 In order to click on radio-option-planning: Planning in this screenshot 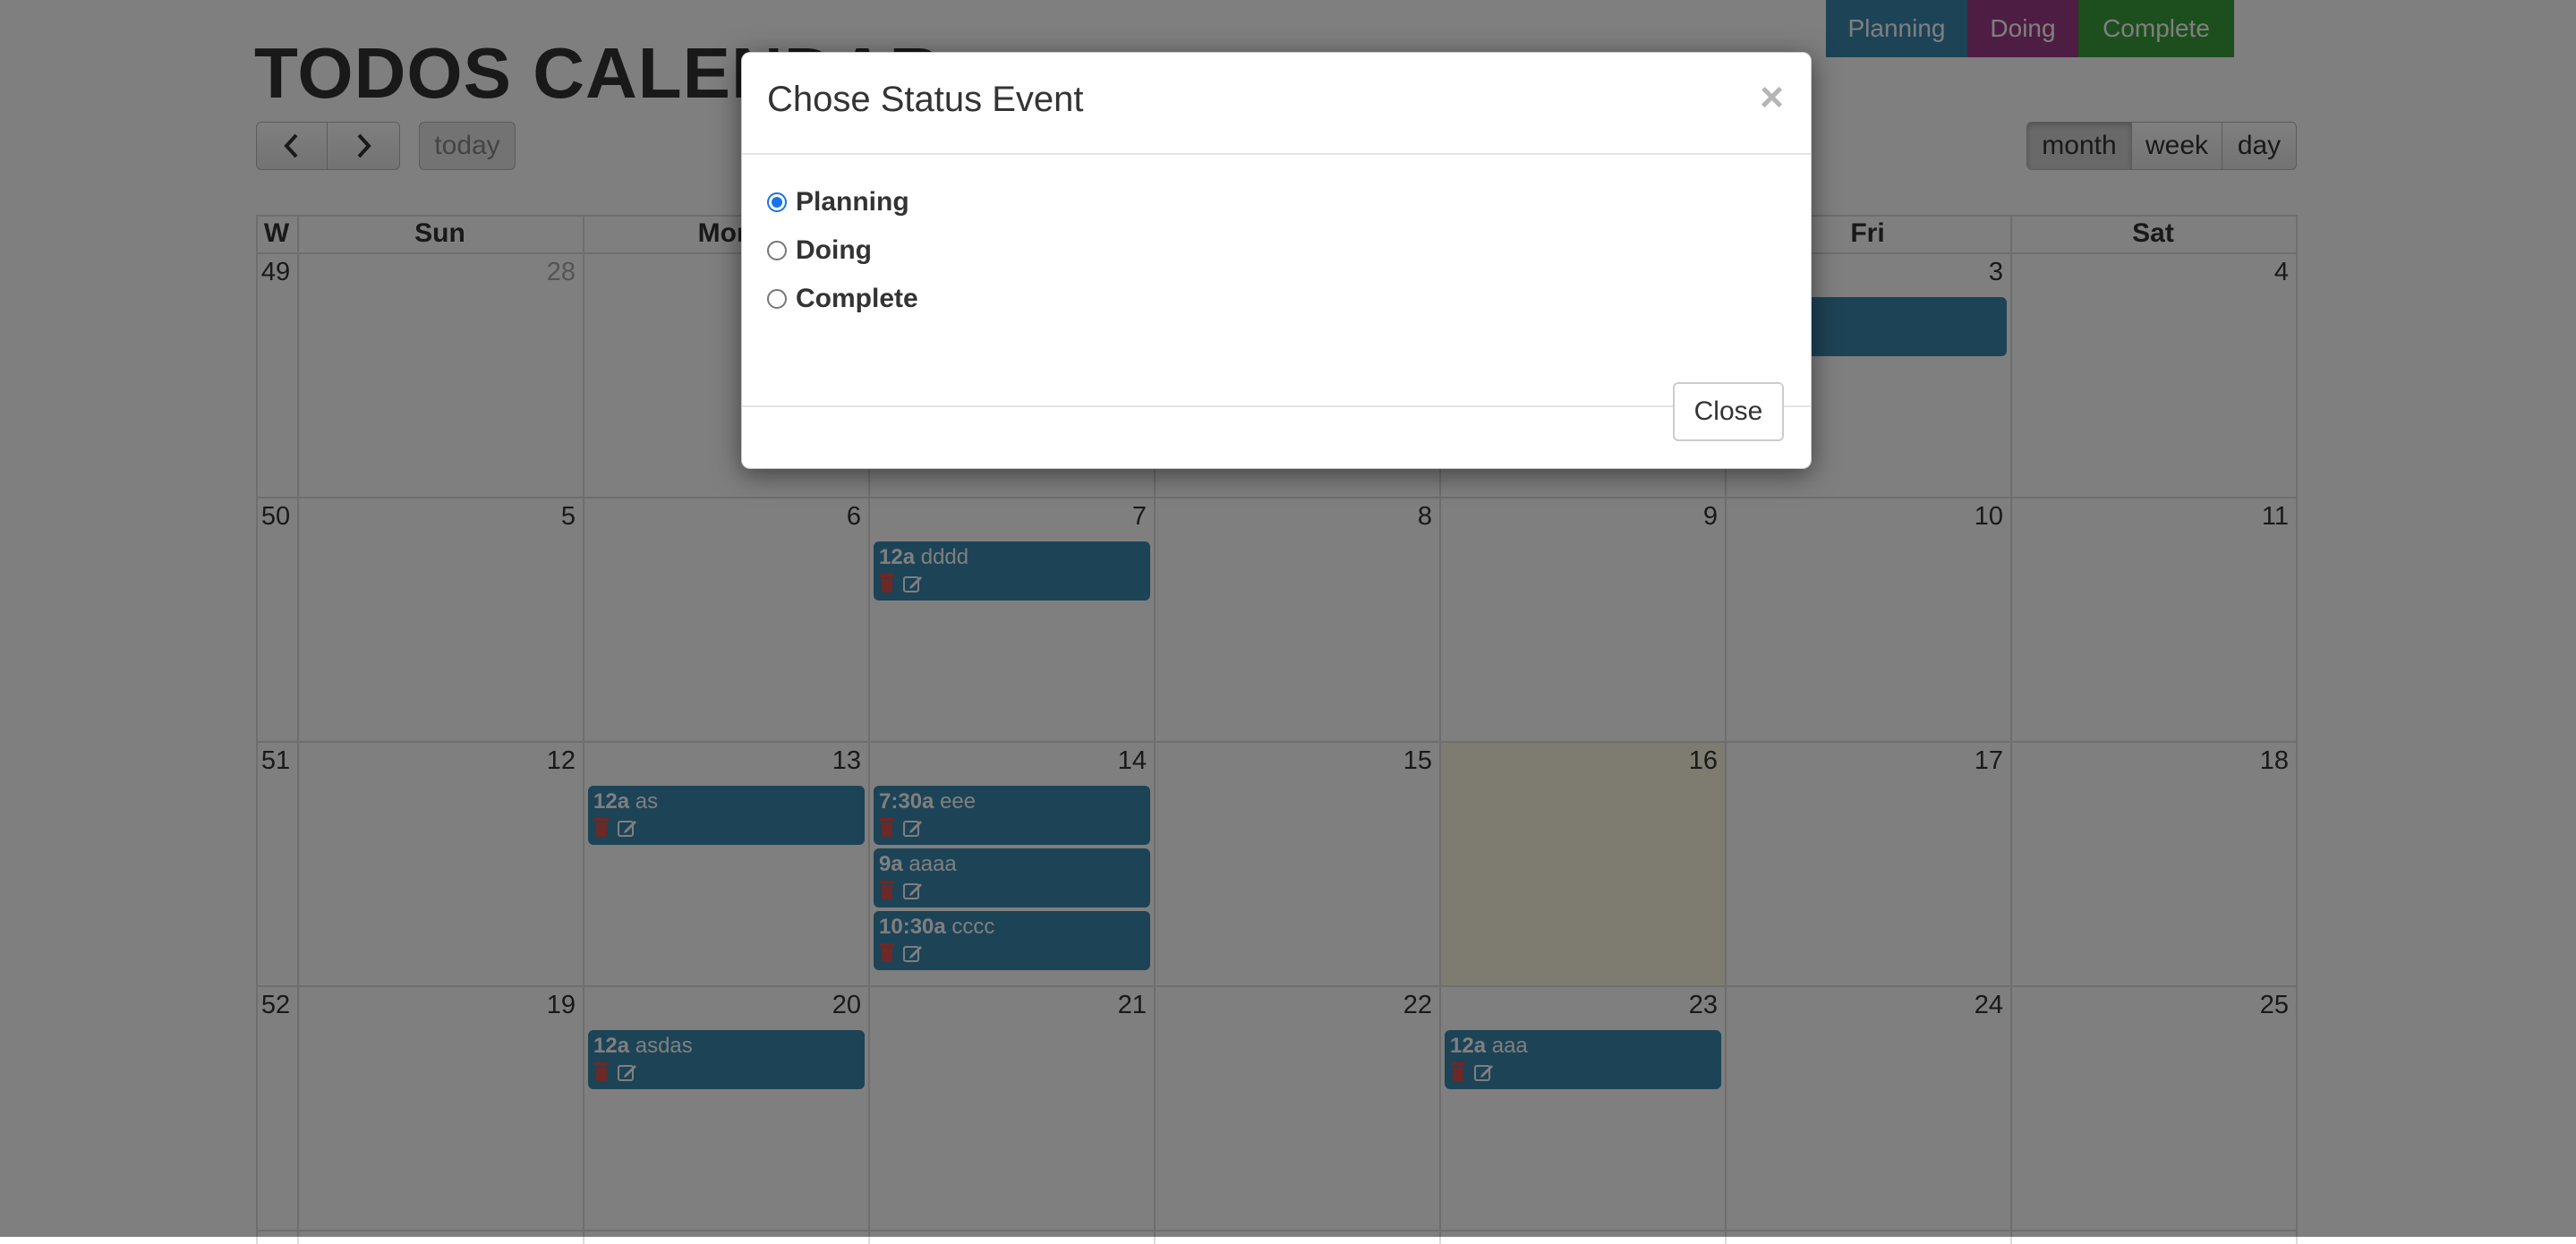, I will do `click(838, 202)`.